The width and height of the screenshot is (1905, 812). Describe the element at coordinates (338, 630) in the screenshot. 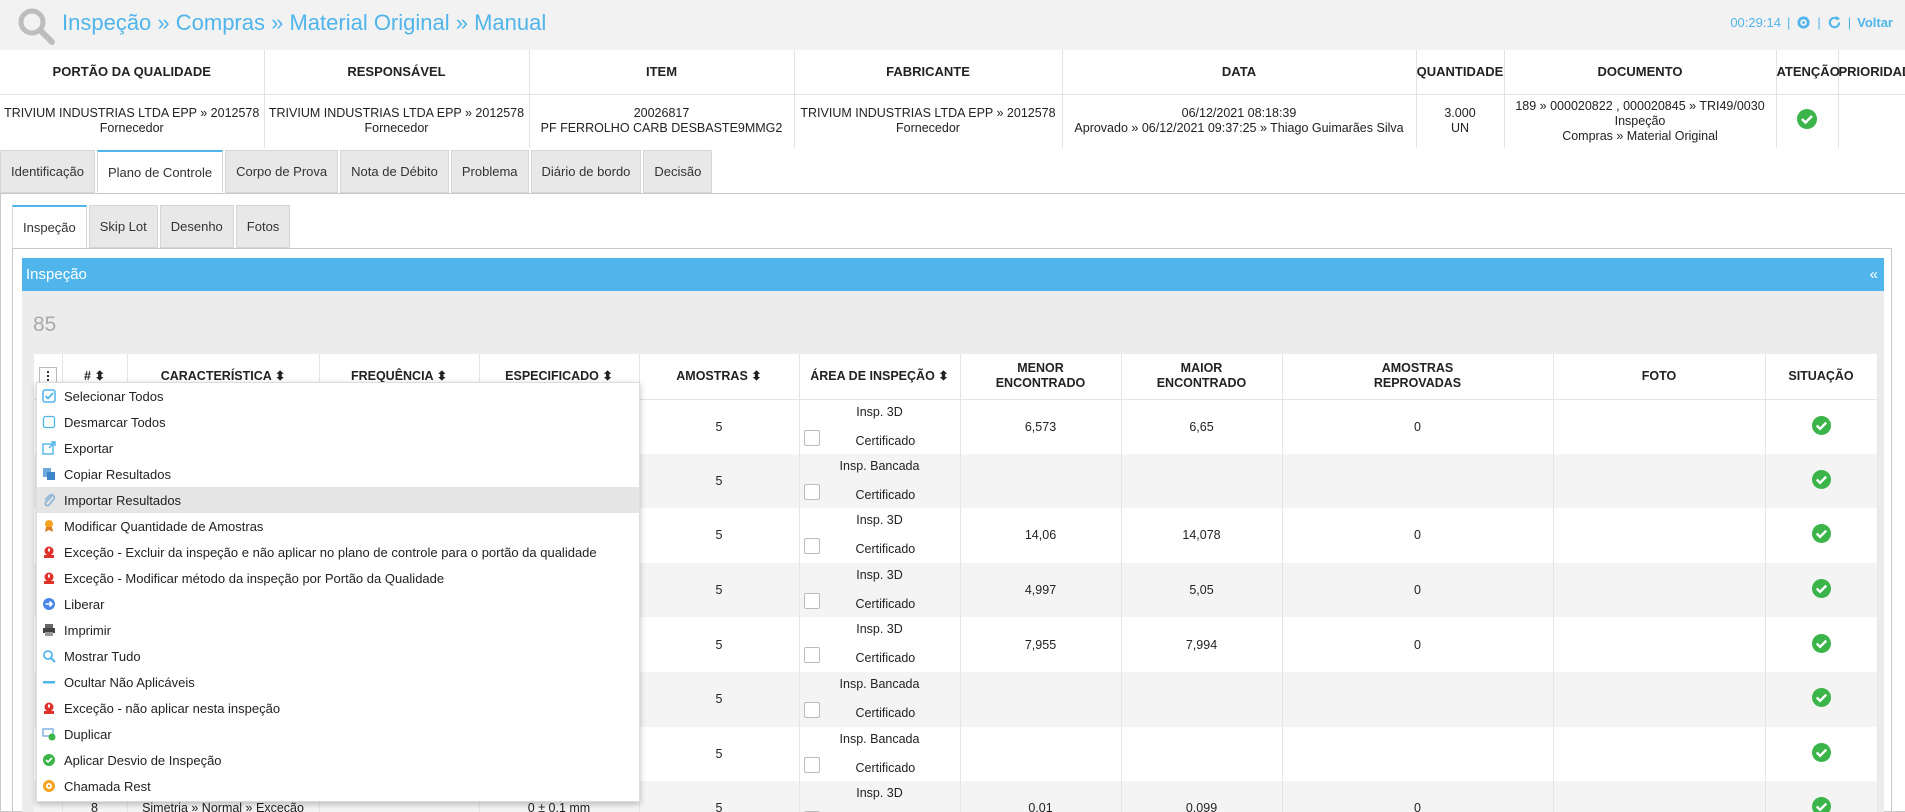

I see `menu-item: Imprimir` at that location.